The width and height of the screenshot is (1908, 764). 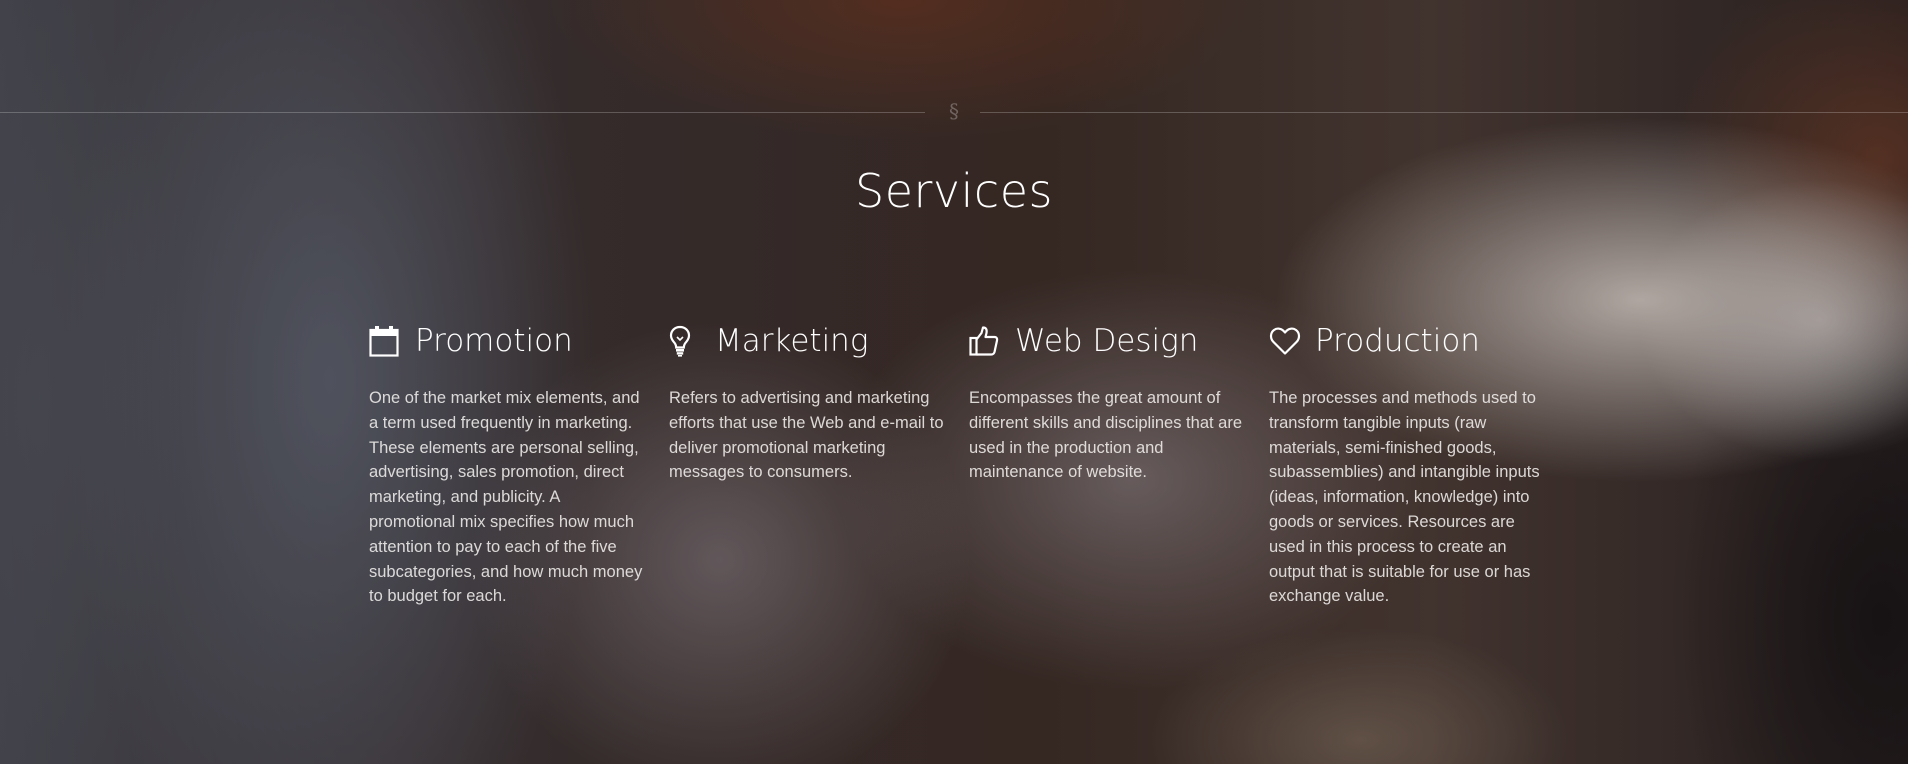 I want to click on lightbulb-icon, so click(x=686, y=341).